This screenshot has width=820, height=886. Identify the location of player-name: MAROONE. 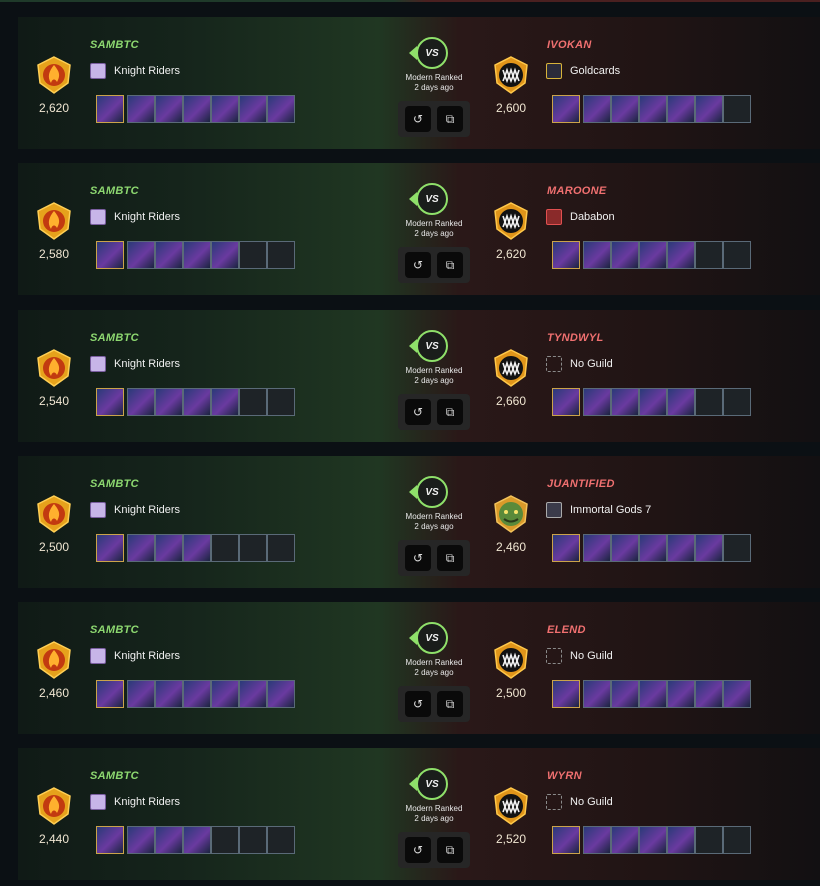
(577, 191).